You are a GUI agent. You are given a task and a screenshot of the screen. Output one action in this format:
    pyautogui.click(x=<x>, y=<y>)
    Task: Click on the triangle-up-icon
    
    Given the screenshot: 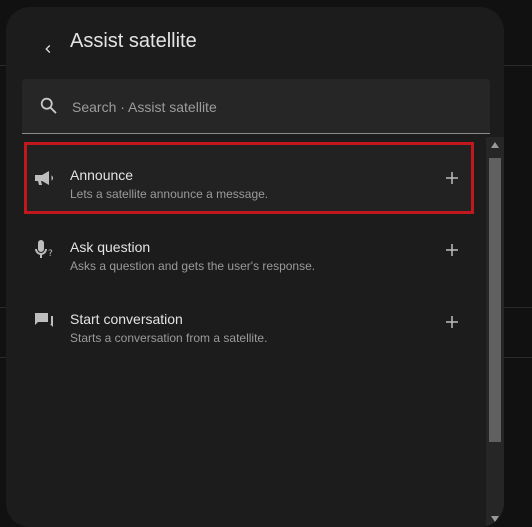 What is the action you would take?
    pyautogui.click(x=495, y=145)
    